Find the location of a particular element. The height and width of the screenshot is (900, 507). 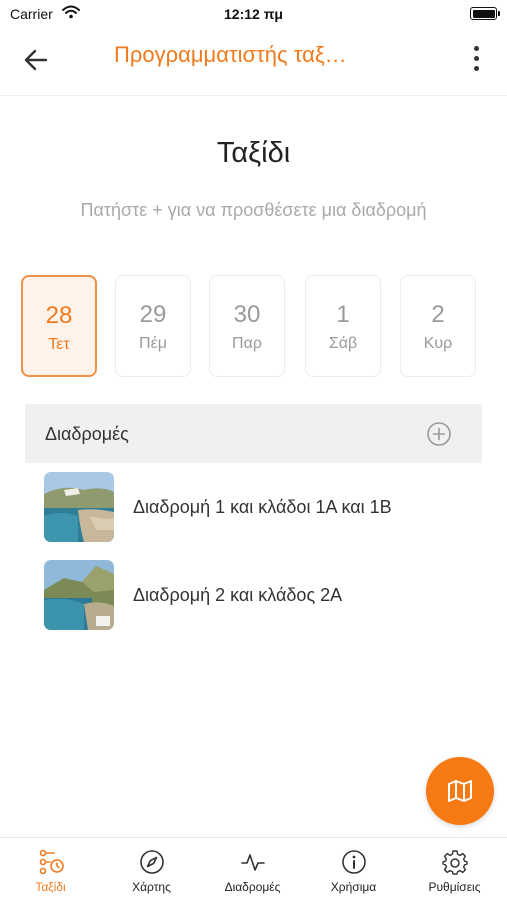

day-number: 30 is located at coordinates (247, 314).